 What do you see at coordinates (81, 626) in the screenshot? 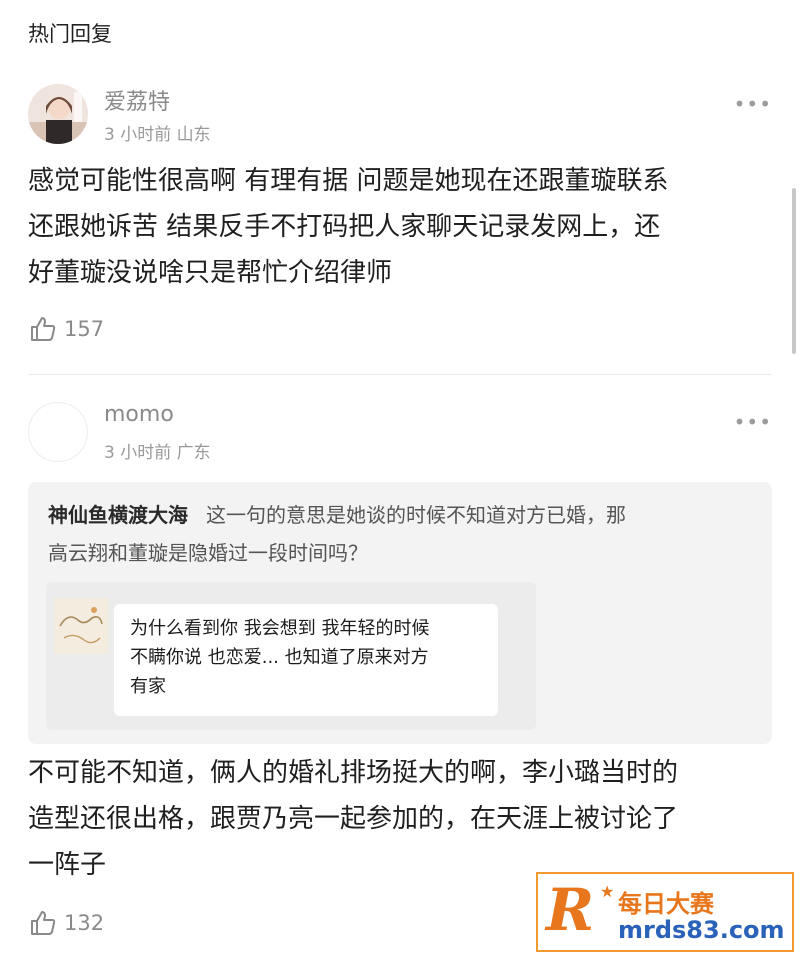
I see `sketch-image` at bounding box center [81, 626].